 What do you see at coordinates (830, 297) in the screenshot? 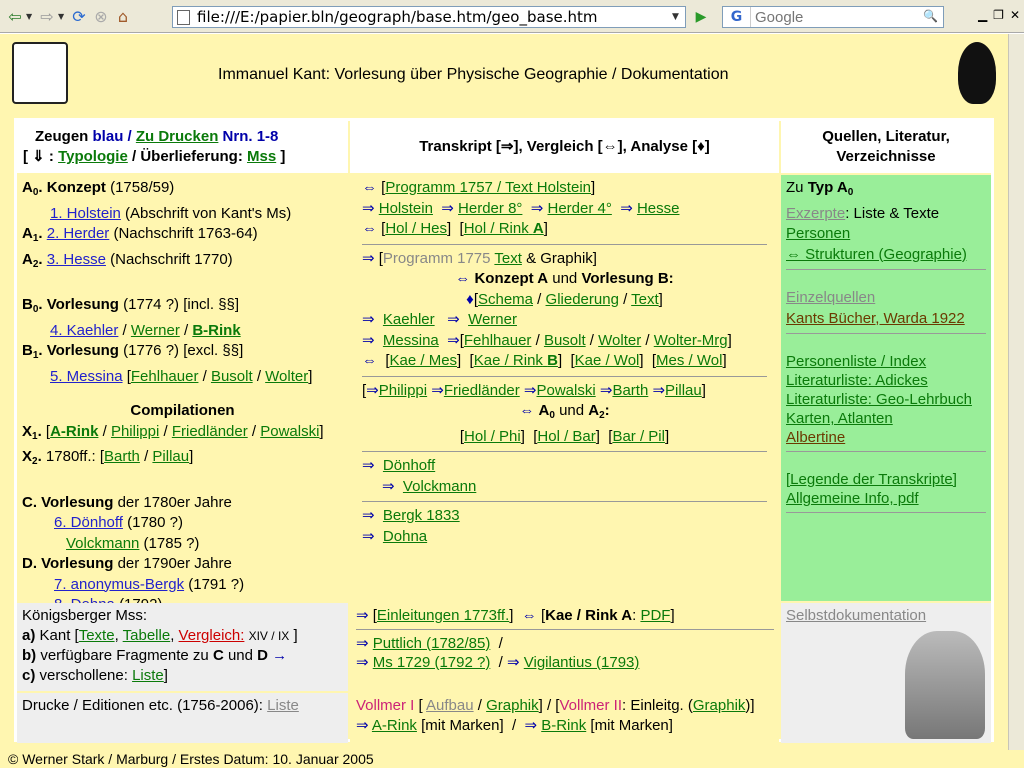
I see `einzelquellen-link: Einzelquellen` at bounding box center [830, 297].